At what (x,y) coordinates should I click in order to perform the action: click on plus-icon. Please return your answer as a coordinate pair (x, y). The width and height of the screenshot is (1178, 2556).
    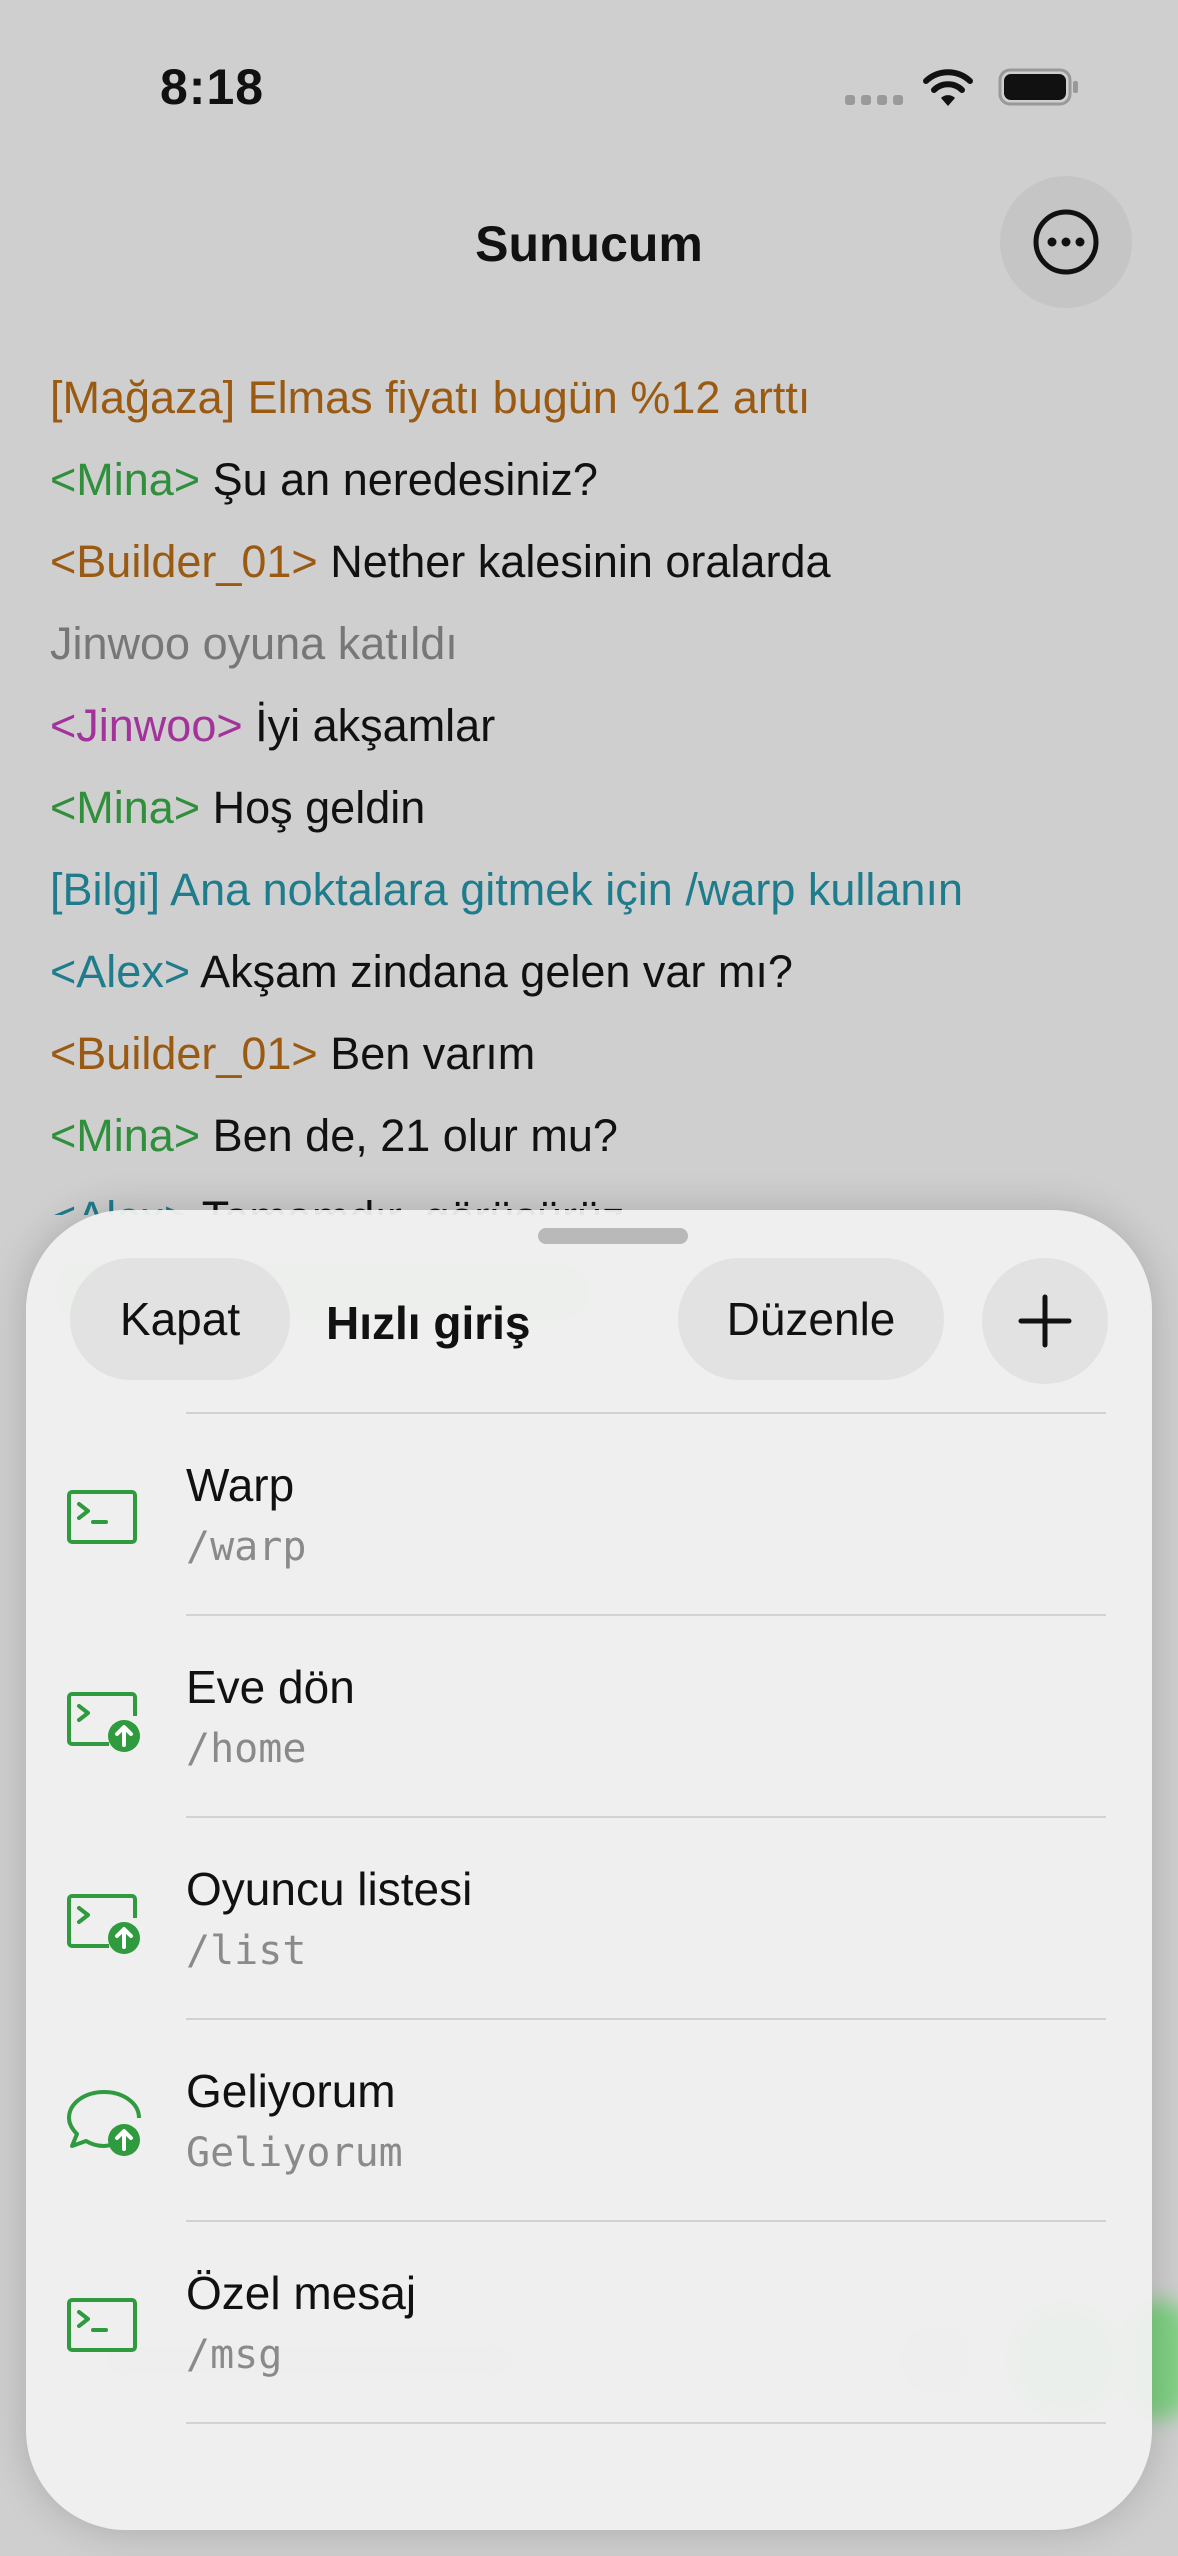
    Looking at the image, I should click on (1045, 1321).